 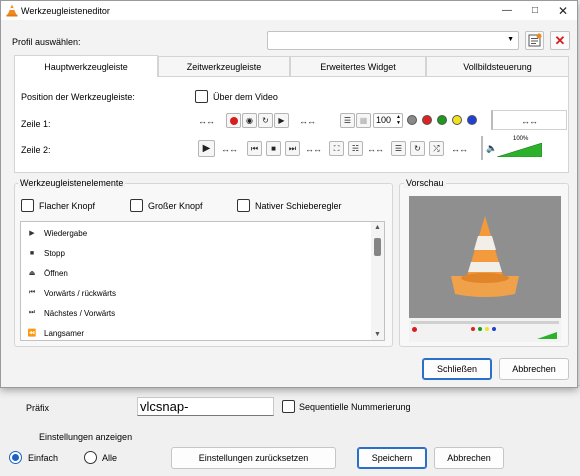 I want to click on row1-toolbar: ↔↔ ◉ ↻ ▶ ↔↔ ☰ ▦ 100 ▲ ▼ ↔↔, so click(x=381, y=121).